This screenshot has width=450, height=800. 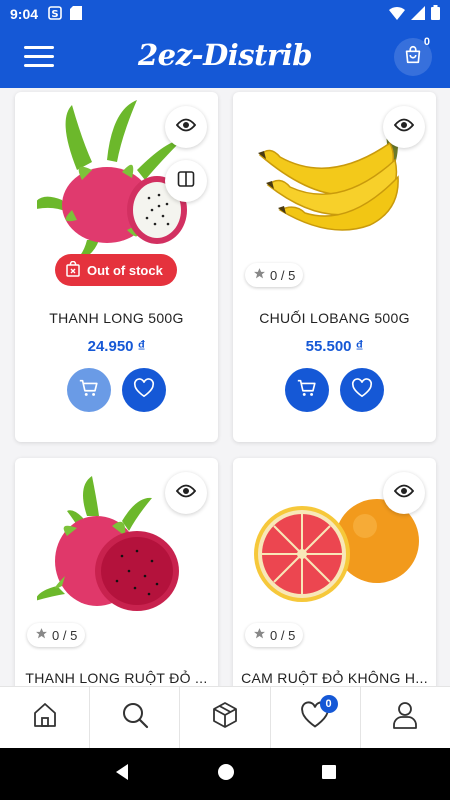 I want to click on compare-button, so click(x=186, y=181).